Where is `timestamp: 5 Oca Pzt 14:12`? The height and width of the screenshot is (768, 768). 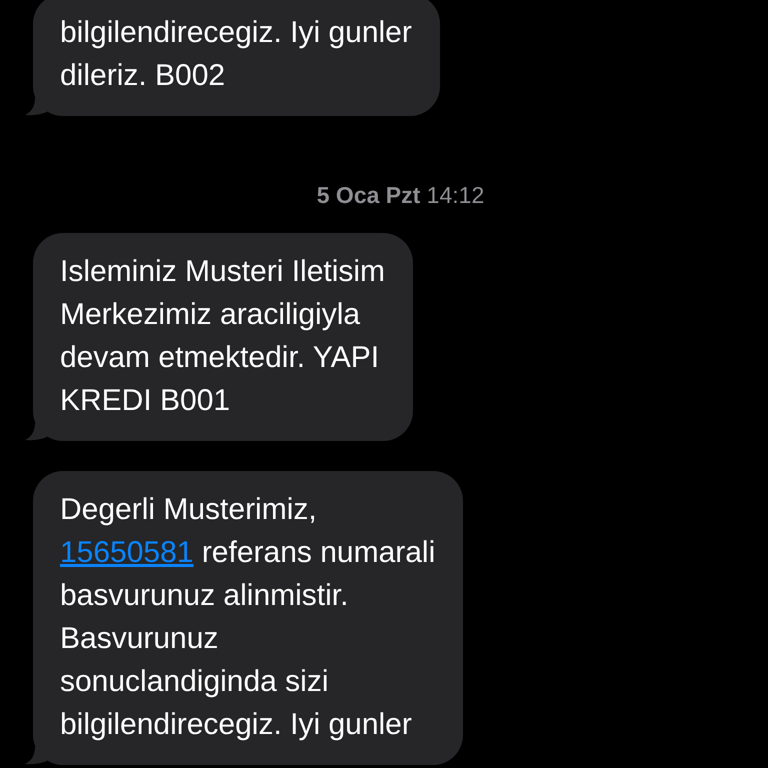 timestamp: 5 Oca Pzt 14:12 is located at coordinates (400, 195).